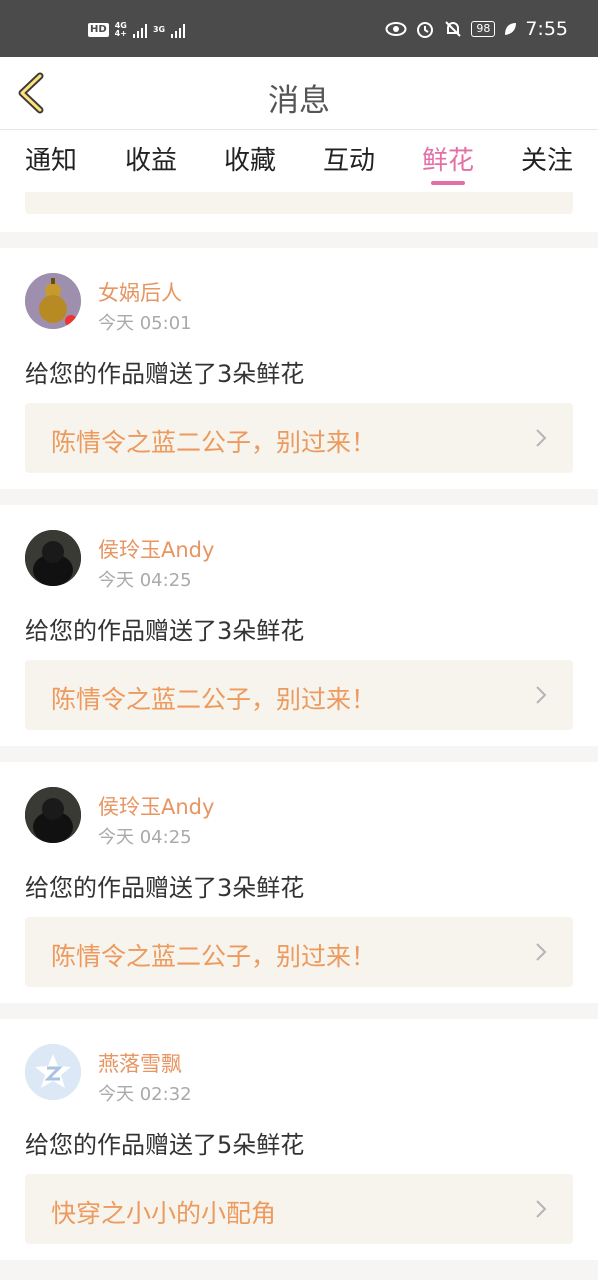  Describe the element at coordinates (145, 323) in the screenshot. I see `message-time: 今天 05:01` at that location.